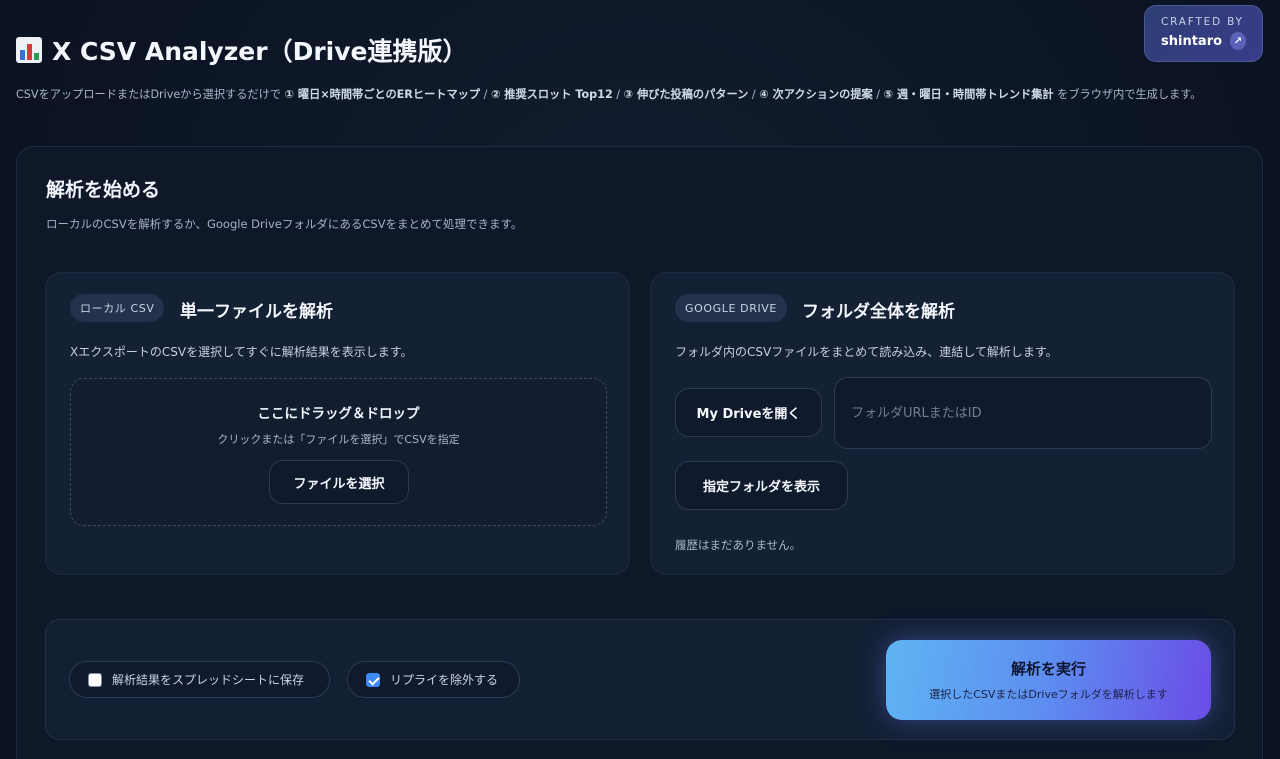 The image size is (1280, 759). I want to click on app-title: X CSV Analyzer（Drive連携版）, so click(260, 51).